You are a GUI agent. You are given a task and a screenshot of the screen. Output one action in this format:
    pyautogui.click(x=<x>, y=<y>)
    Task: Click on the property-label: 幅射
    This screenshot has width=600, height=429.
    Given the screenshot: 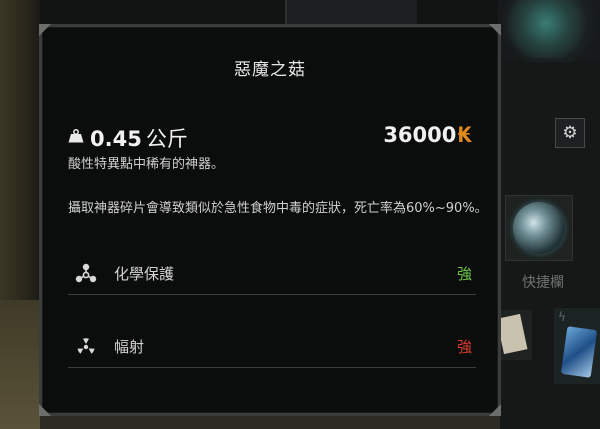 What is the action you would take?
    pyautogui.click(x=129, y=347)
    